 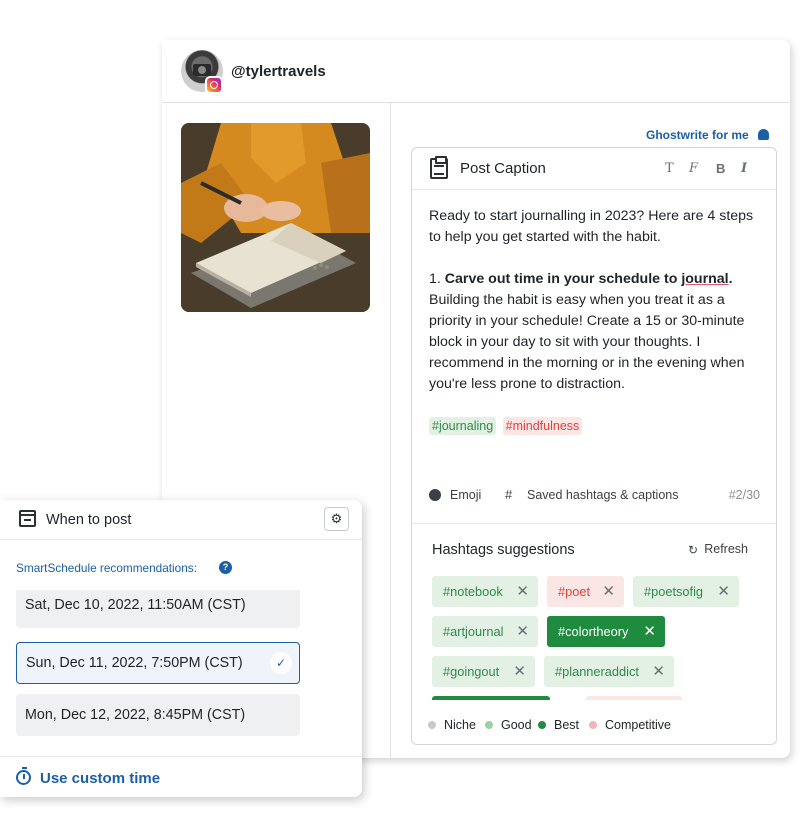 What do you see at coordinates (225, 567) in the screenshot?
I see `help-icon: ?` at bounding box center [225, 567].